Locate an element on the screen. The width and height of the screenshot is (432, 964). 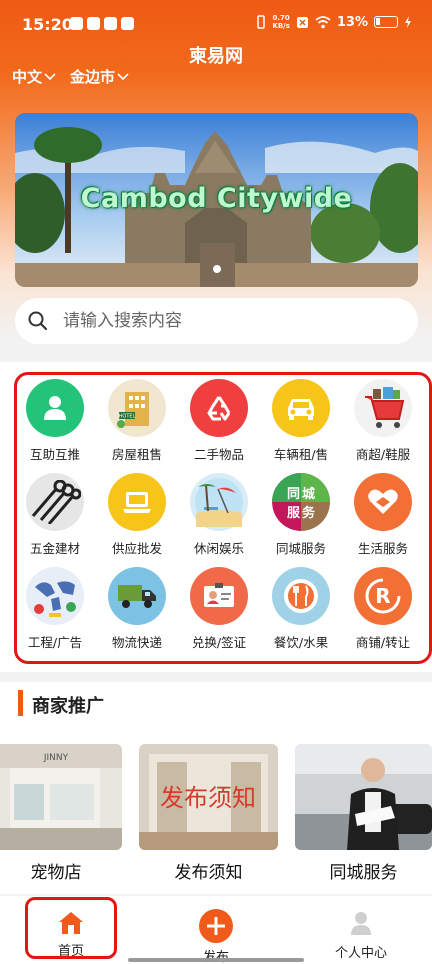
language-select: 中文 is located at coordinates (34, 76).